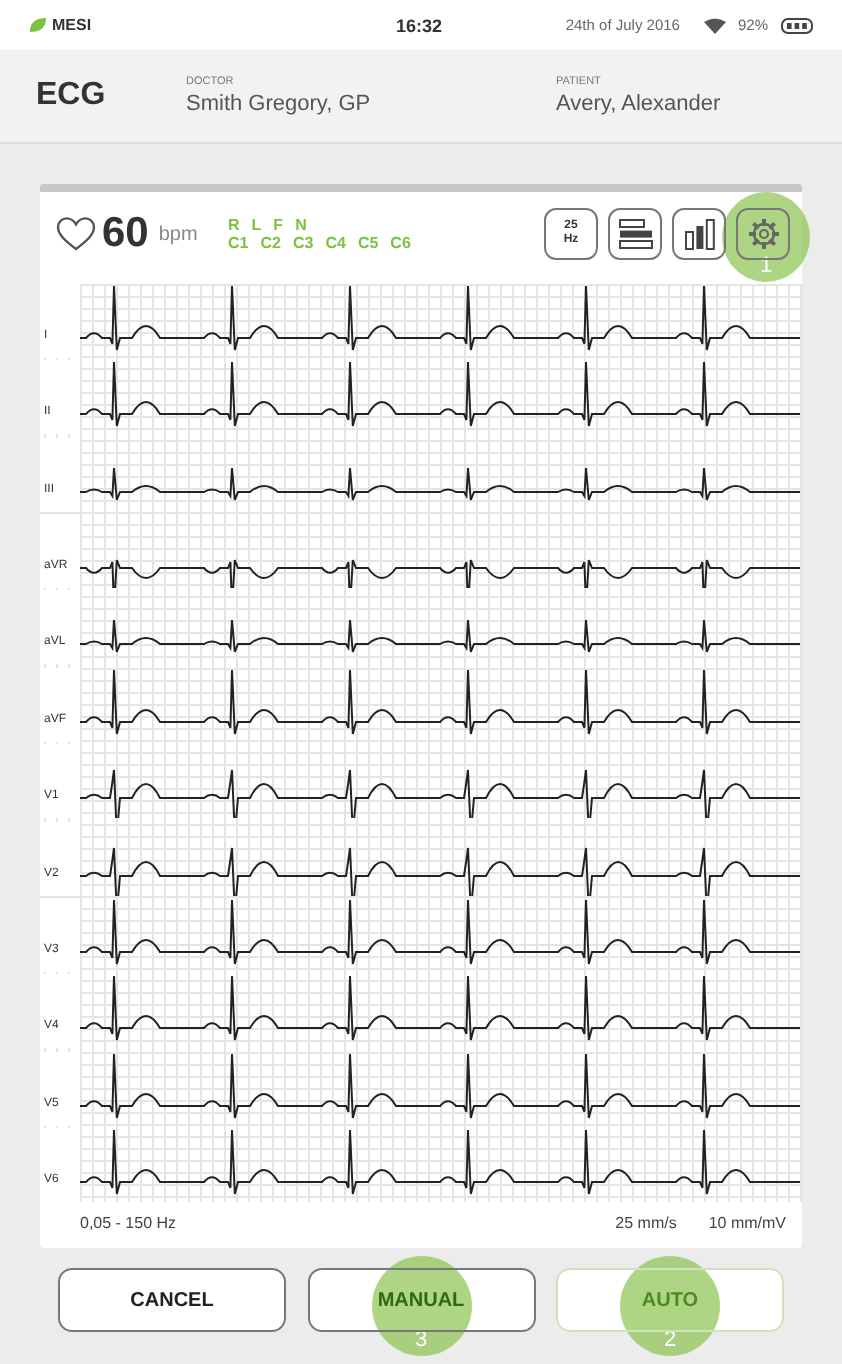  Describe the element at coordinates (368, 243) in the screenshot. I see `electrode-label: C5` at that location.